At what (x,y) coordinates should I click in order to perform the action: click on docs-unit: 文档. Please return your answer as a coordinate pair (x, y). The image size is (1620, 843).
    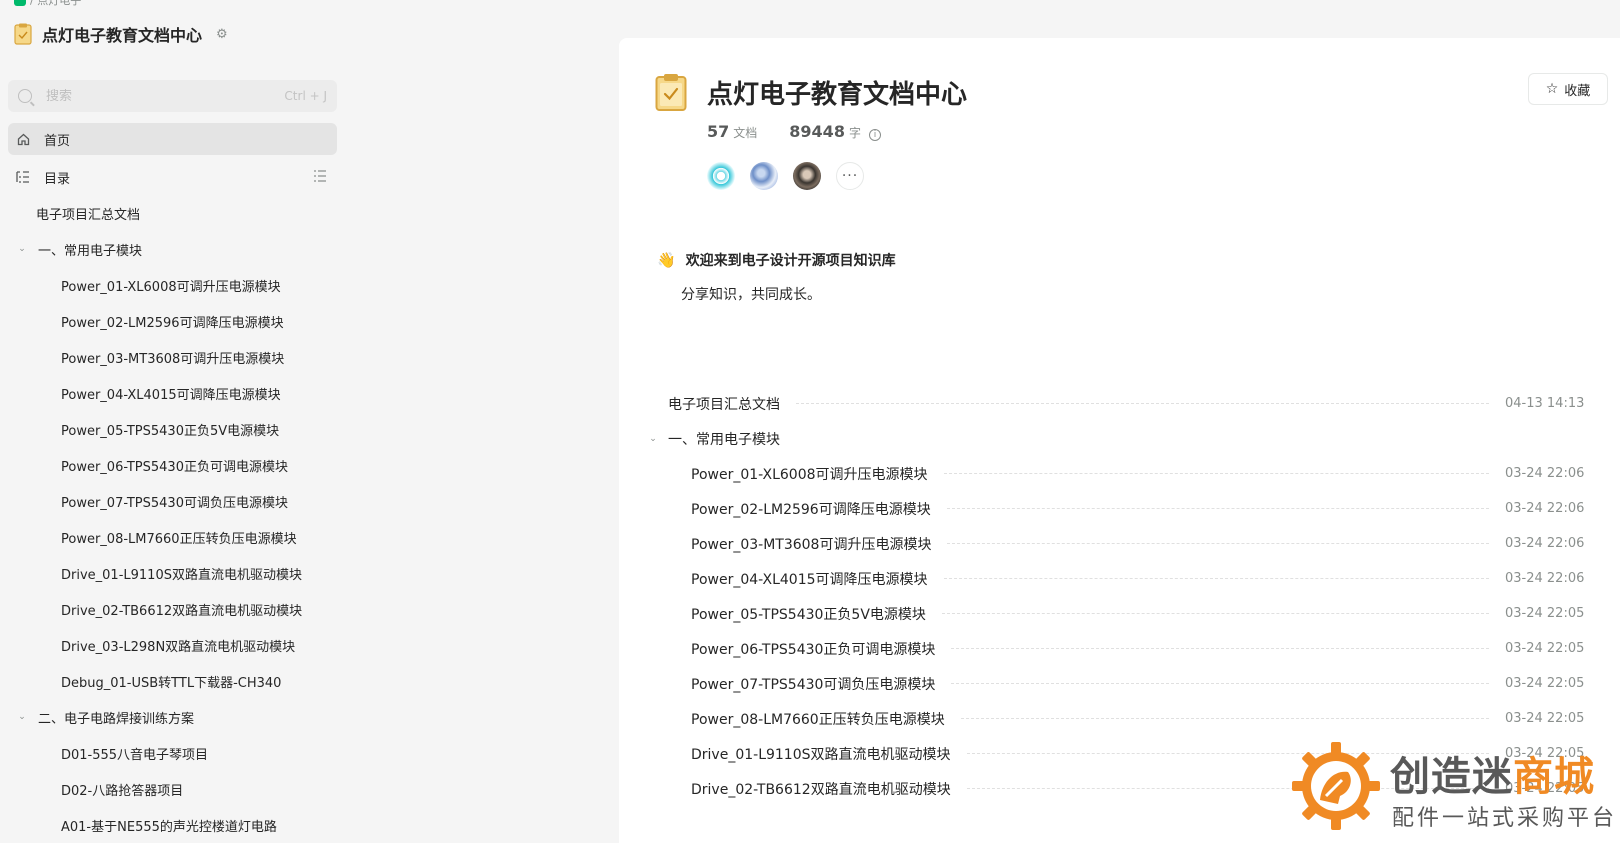
    Looking at the image, I should click on (745, 133).